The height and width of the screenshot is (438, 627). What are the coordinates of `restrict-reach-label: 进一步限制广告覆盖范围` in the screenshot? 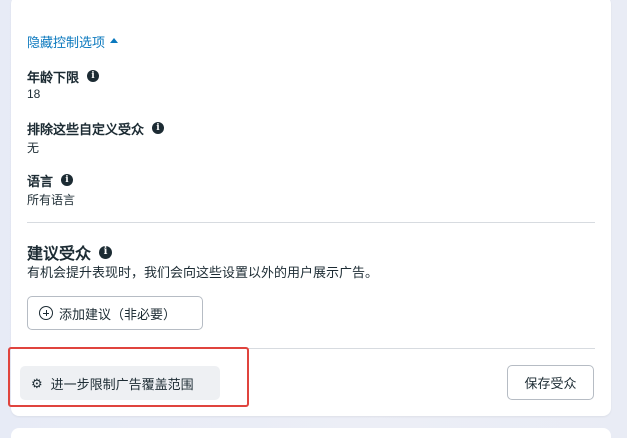 It's located at (122, 384).